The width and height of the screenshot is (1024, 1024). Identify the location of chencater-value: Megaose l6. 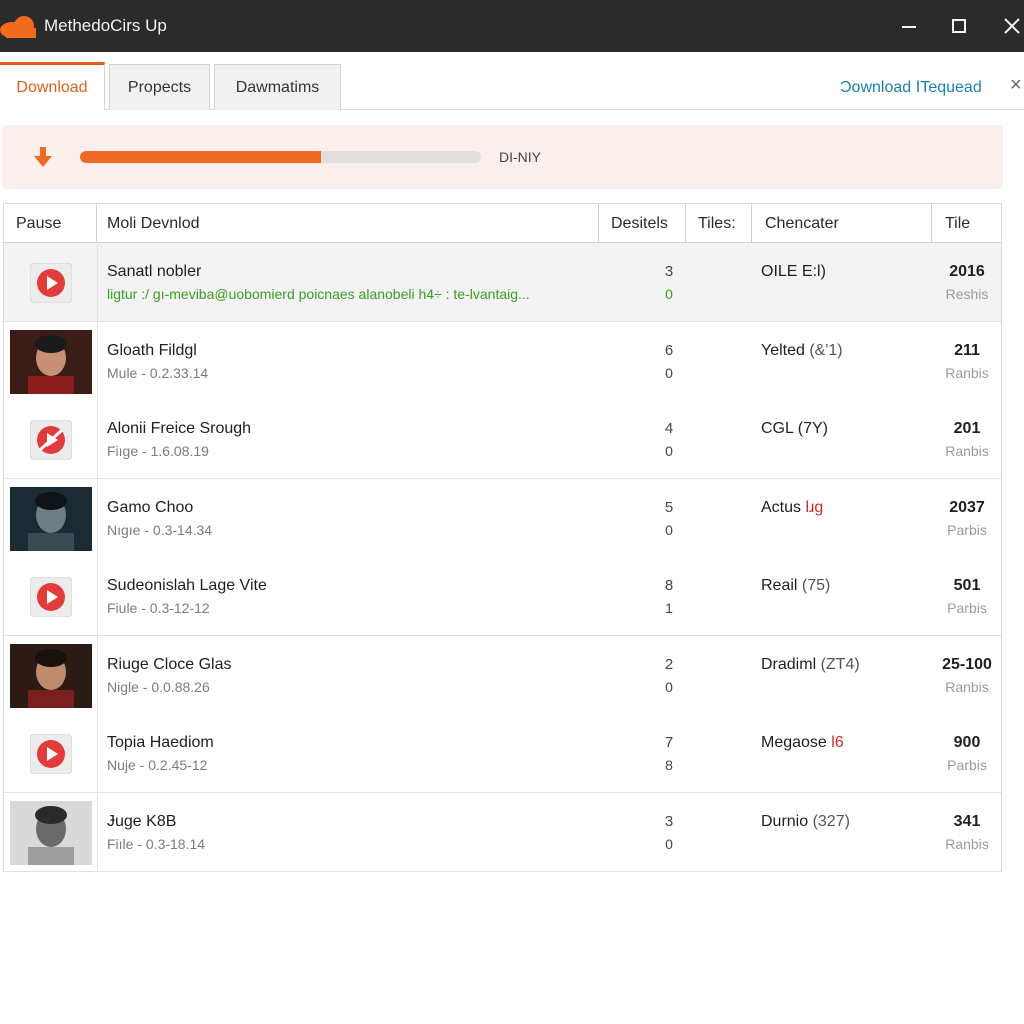
(802, 743).